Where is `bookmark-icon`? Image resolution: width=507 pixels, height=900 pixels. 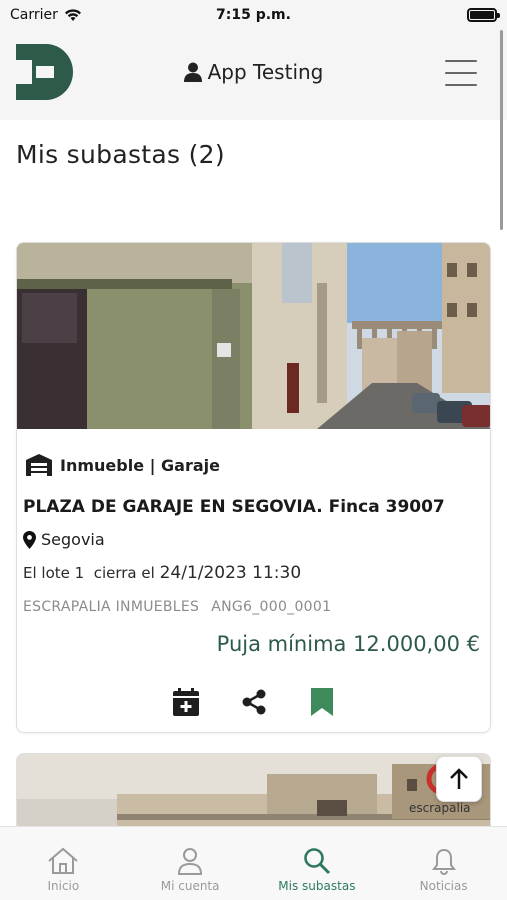
bookmark-icon is located at coordinates (321, 702).